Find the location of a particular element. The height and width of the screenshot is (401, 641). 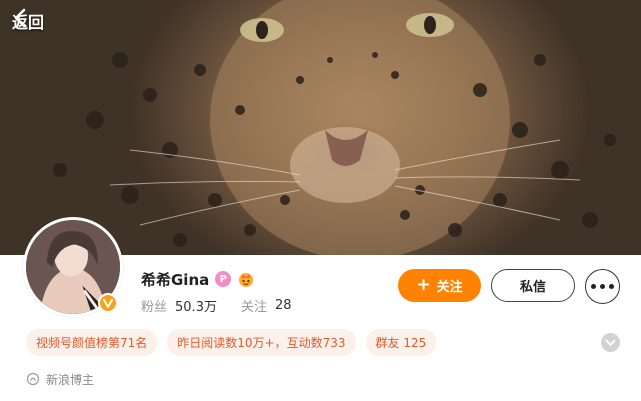

chevron-left-icon is located at coordinates (20, 18).